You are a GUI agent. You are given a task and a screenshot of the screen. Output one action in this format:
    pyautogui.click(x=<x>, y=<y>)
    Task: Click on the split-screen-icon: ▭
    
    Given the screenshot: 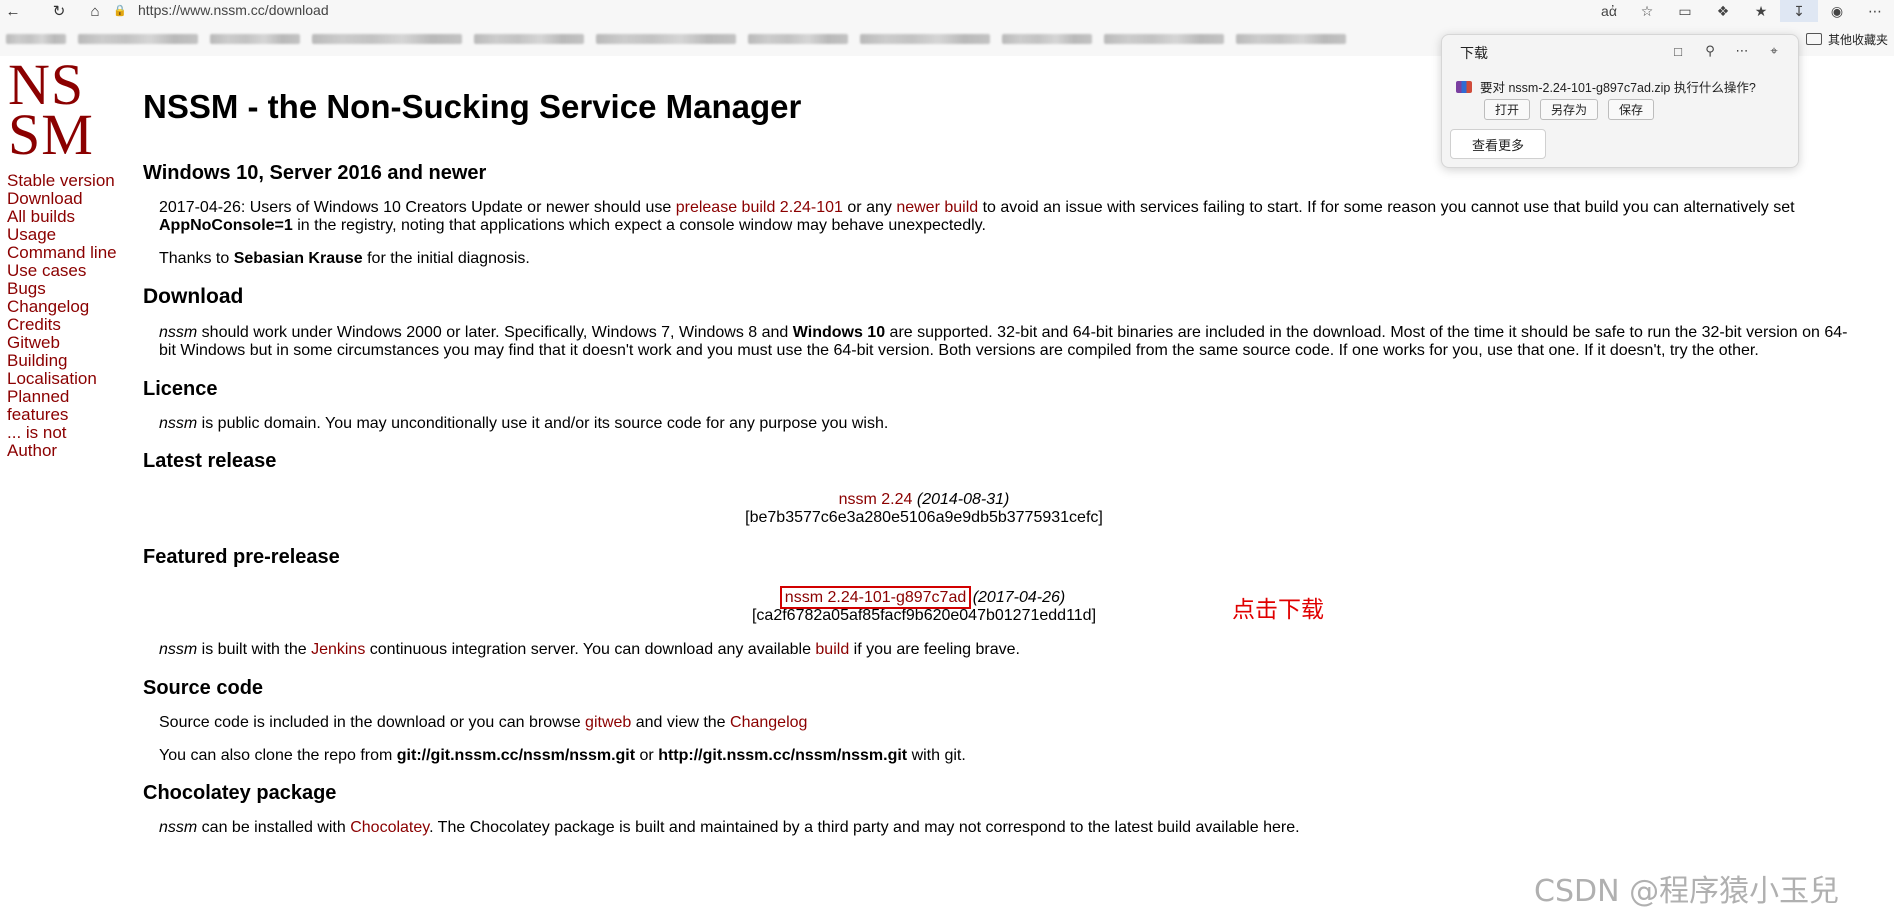 What is the action you would take?
    pyautogui.click(x=1685, y=11)
    